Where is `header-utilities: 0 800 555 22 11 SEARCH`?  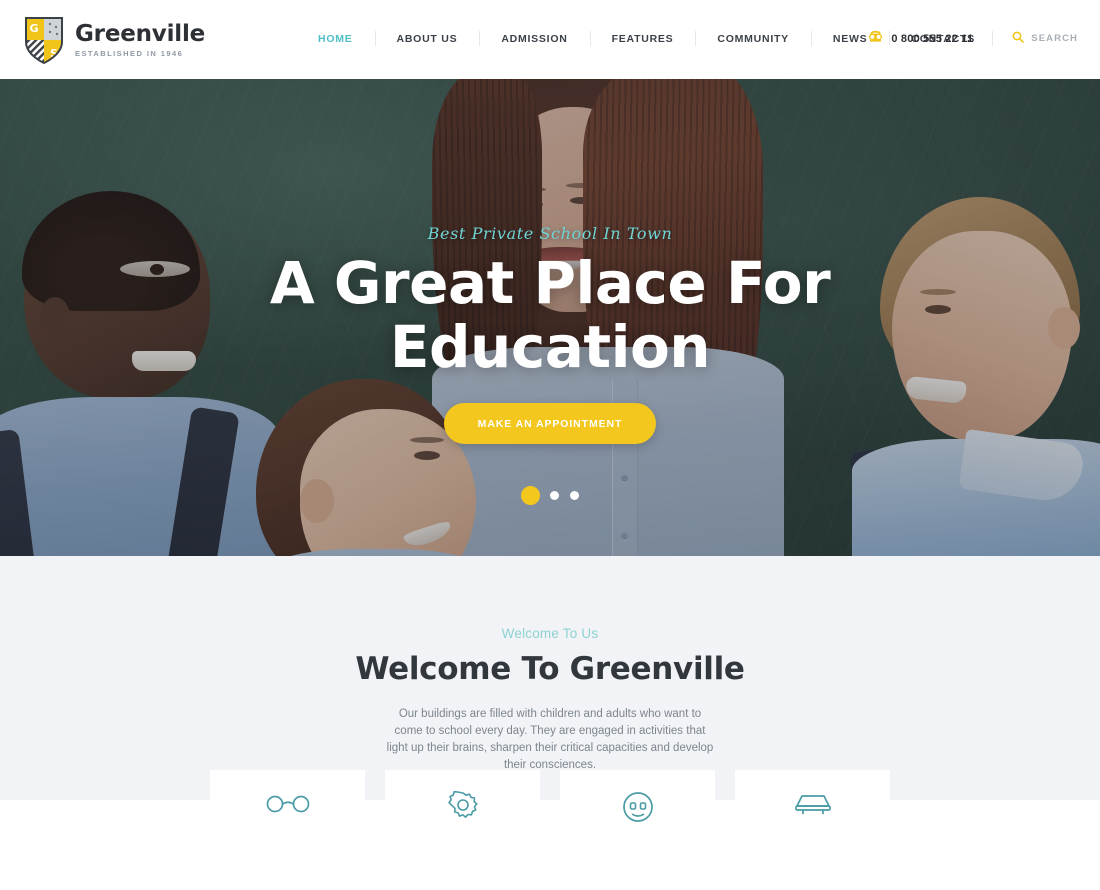 header-utilities: 0 800 555 22 11 SEARCH is located at coordinates (973, 38).